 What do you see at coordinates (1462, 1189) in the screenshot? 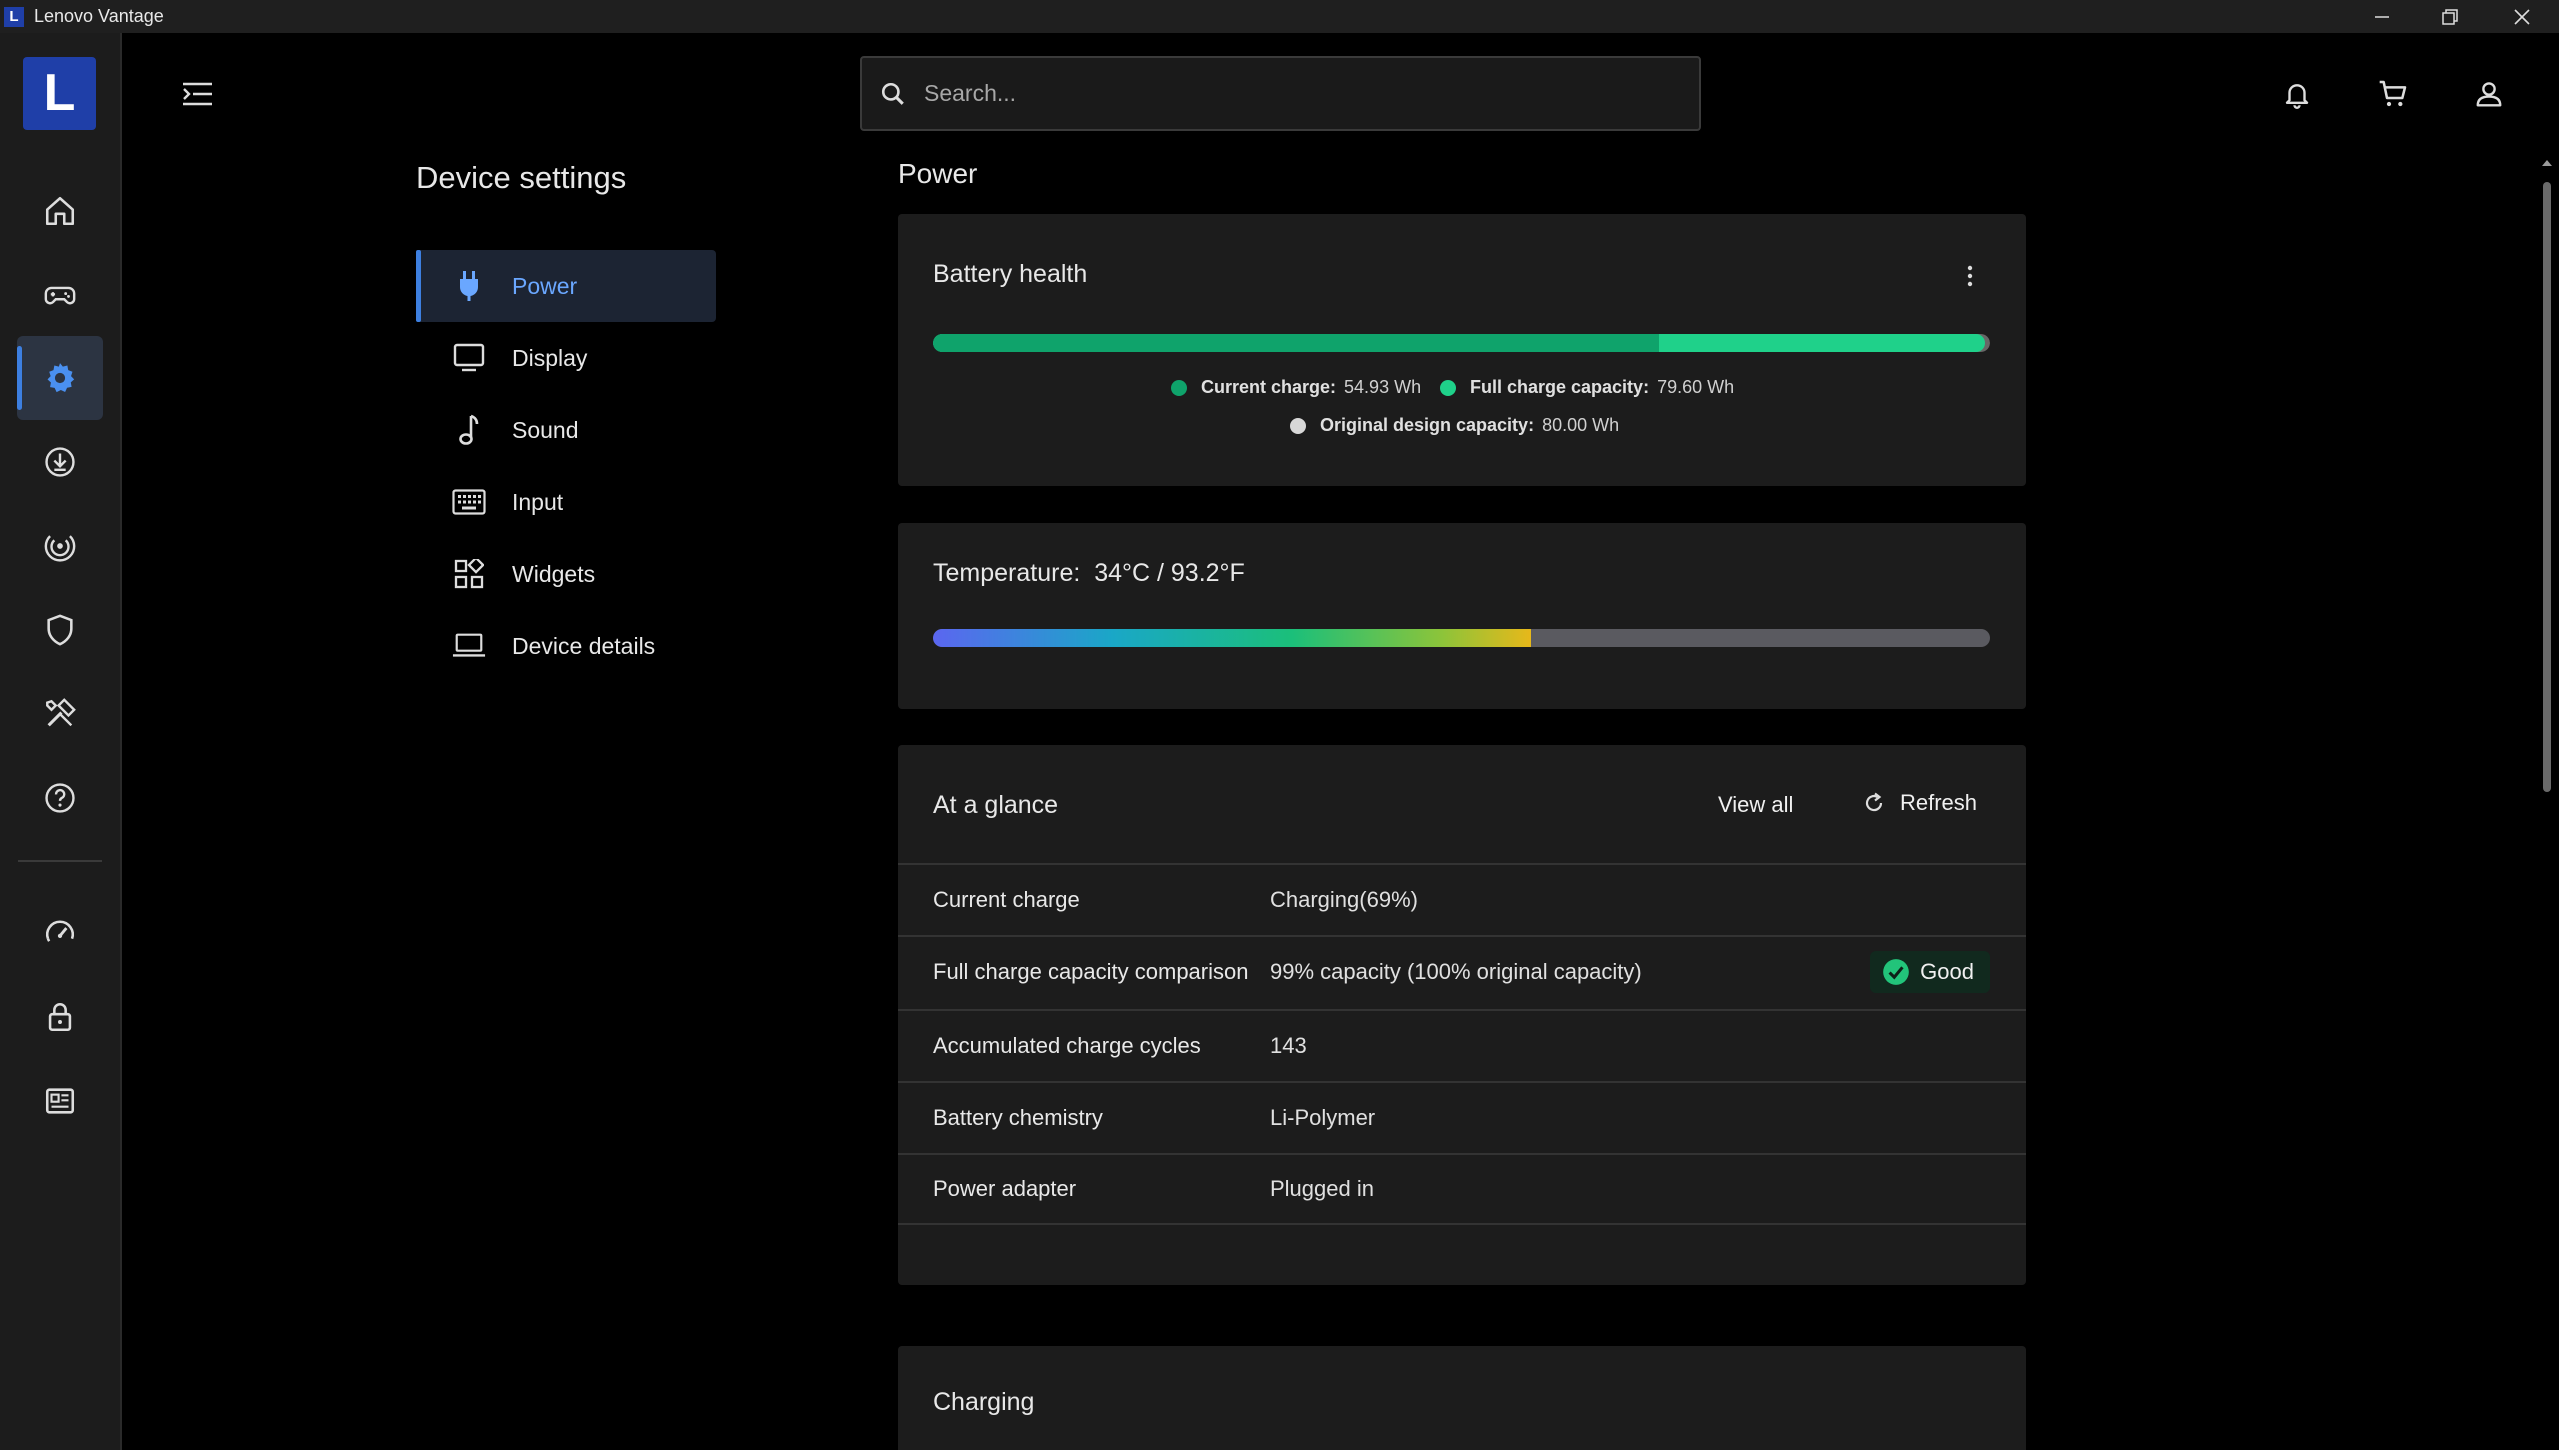
I see `table-row: Power adapter Plugged in` at bounding box center [1462, 1189].